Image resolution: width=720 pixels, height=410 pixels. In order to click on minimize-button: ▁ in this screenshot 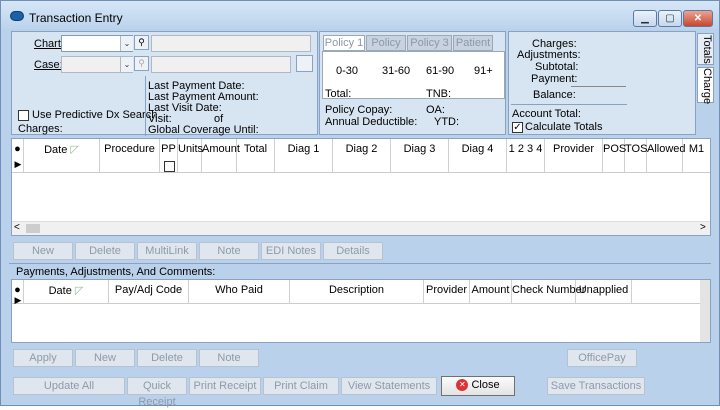, I will do `click(645, 18)`.